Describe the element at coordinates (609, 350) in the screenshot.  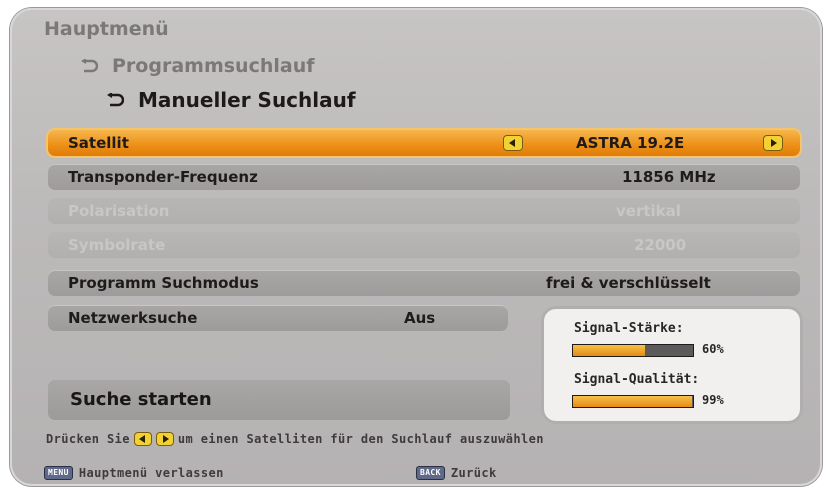
I see `signal-strength-fill` at that location.